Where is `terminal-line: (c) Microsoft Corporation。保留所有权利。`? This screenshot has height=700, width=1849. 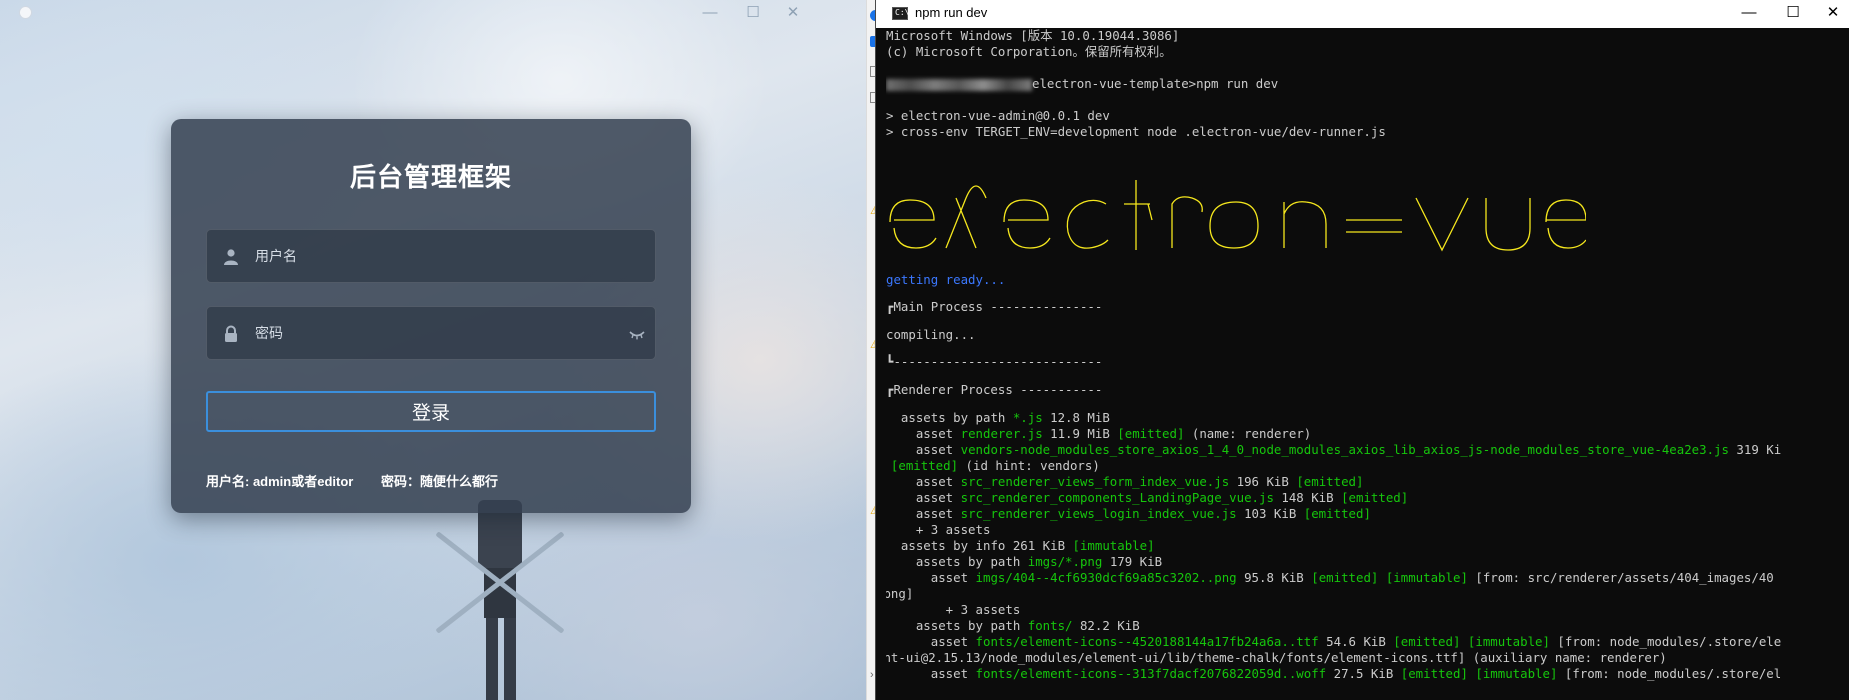
terminal-line: (c) Microsoft Corporation。保留所有权利。 is located at coordinates (1029, 51).